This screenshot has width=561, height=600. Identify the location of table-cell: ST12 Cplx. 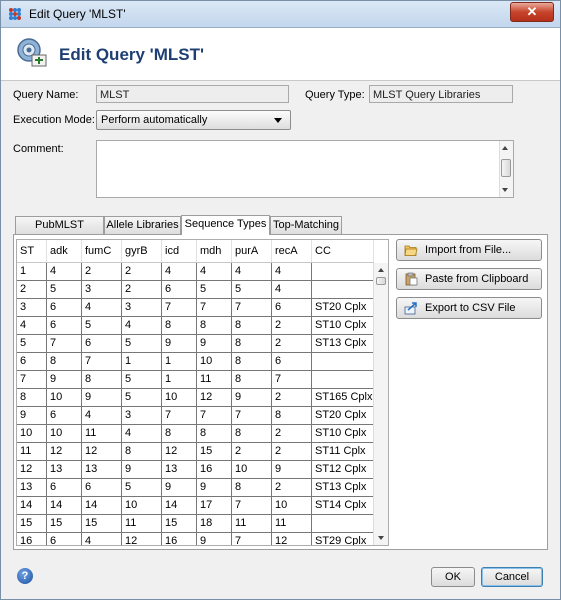
(343, 470).